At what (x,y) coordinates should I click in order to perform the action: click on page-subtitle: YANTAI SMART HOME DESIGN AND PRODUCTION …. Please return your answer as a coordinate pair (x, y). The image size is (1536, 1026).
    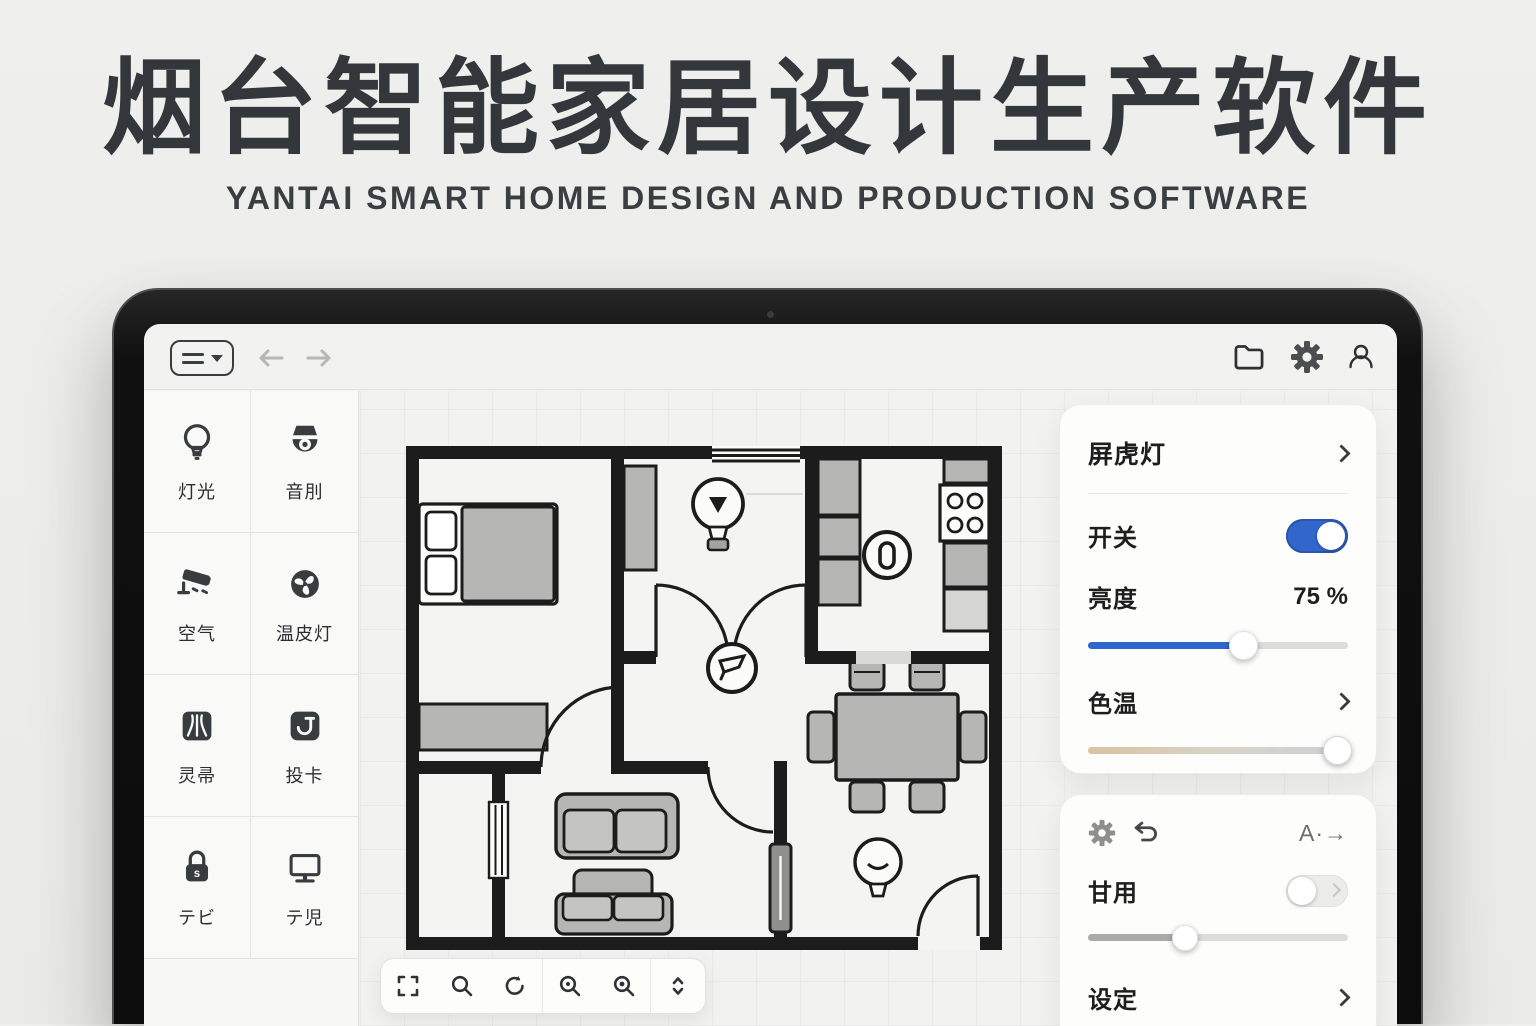
    Looking at the image, I should click on (768, 198).